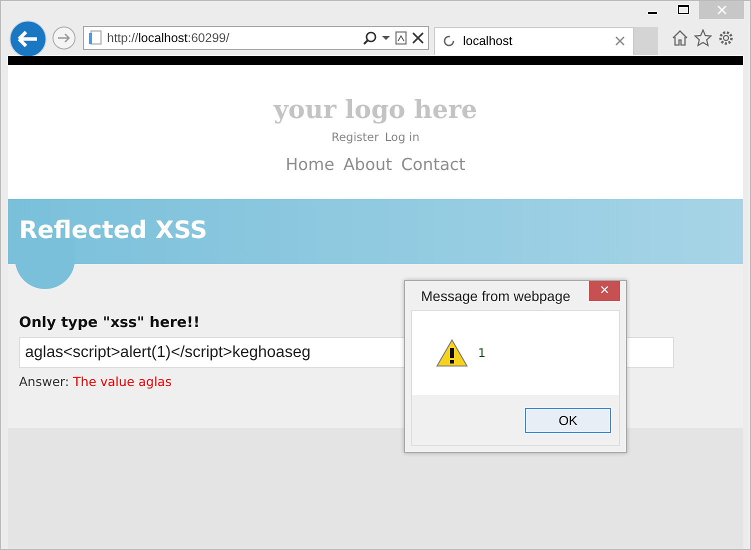 This screenshot has height=550, width=751. Describe the element at coordinates (310, 164) in the screenshot. I see `nav-link: Home` at that location.